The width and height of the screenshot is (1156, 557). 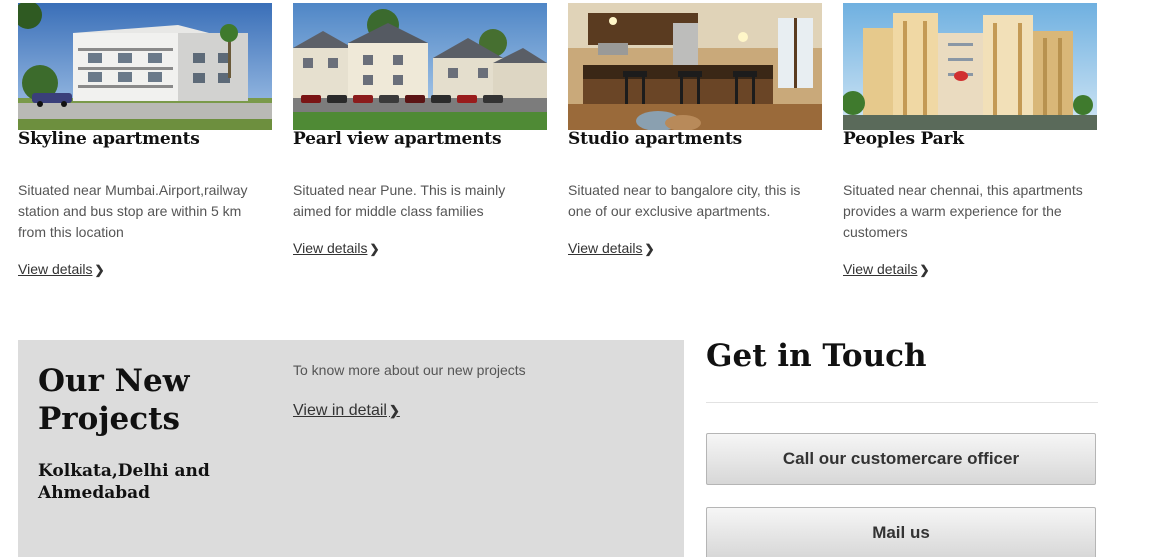 I want to click on apartment-title: Peoples Park, so click(x=903, y=139).